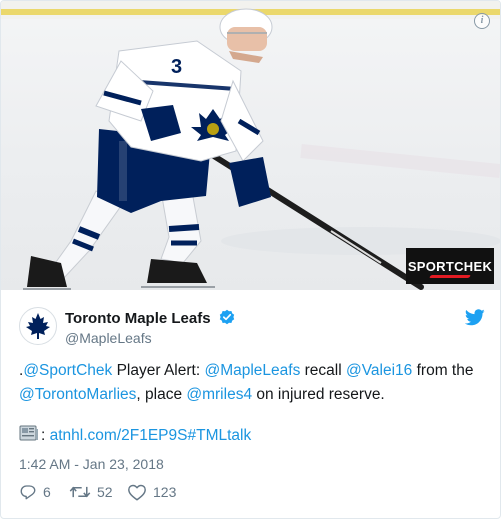 The image size is (501, 519). I want to click on verified-badge-icon, so click(227, 317).